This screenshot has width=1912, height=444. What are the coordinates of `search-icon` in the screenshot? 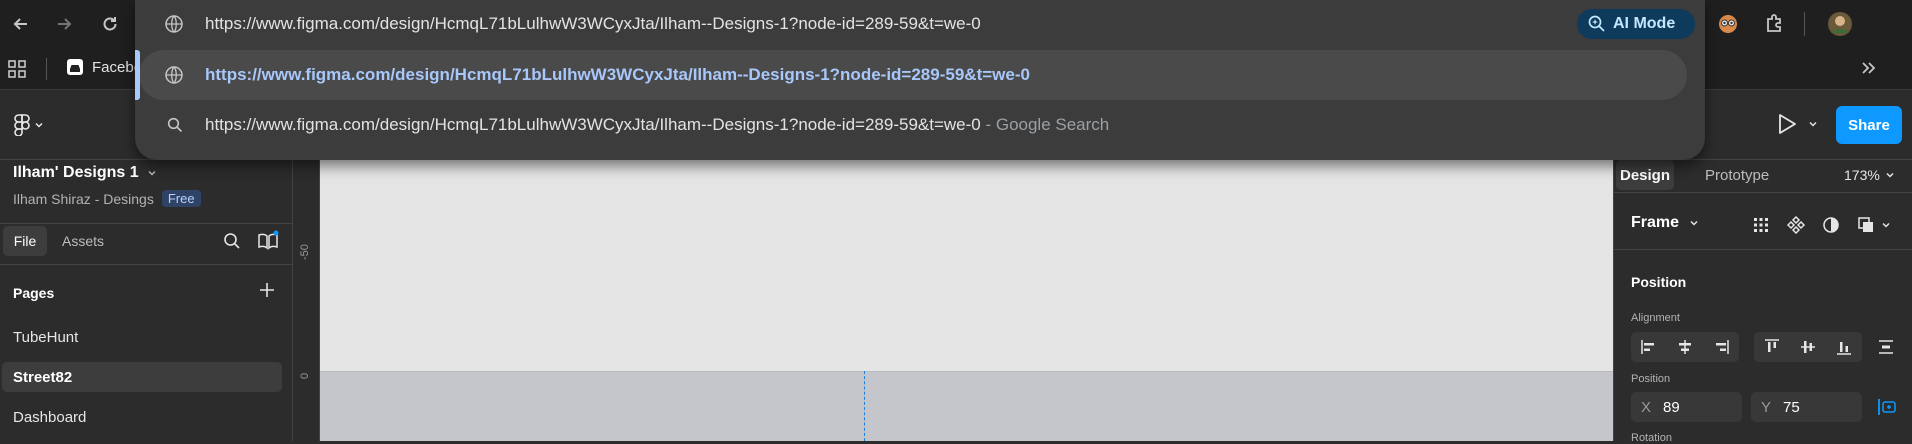 It's located at (232, 241).